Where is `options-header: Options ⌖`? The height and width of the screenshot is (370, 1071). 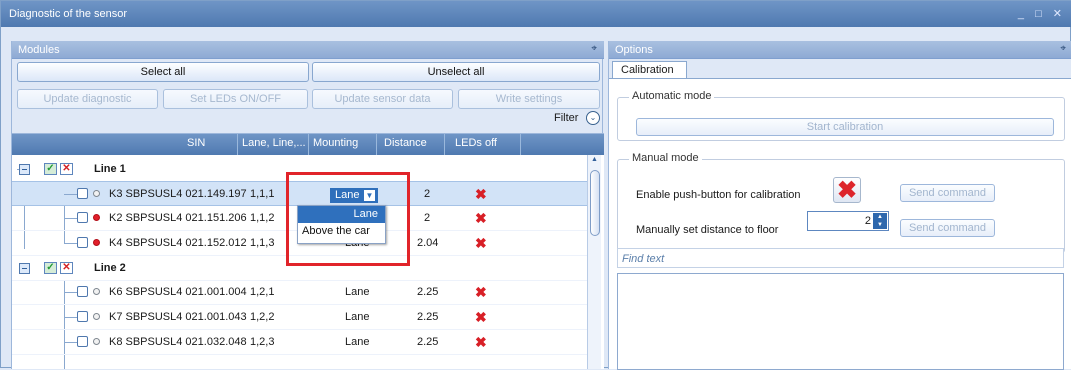
options-header: Options ⌖ is located at coordinates (840, 50).